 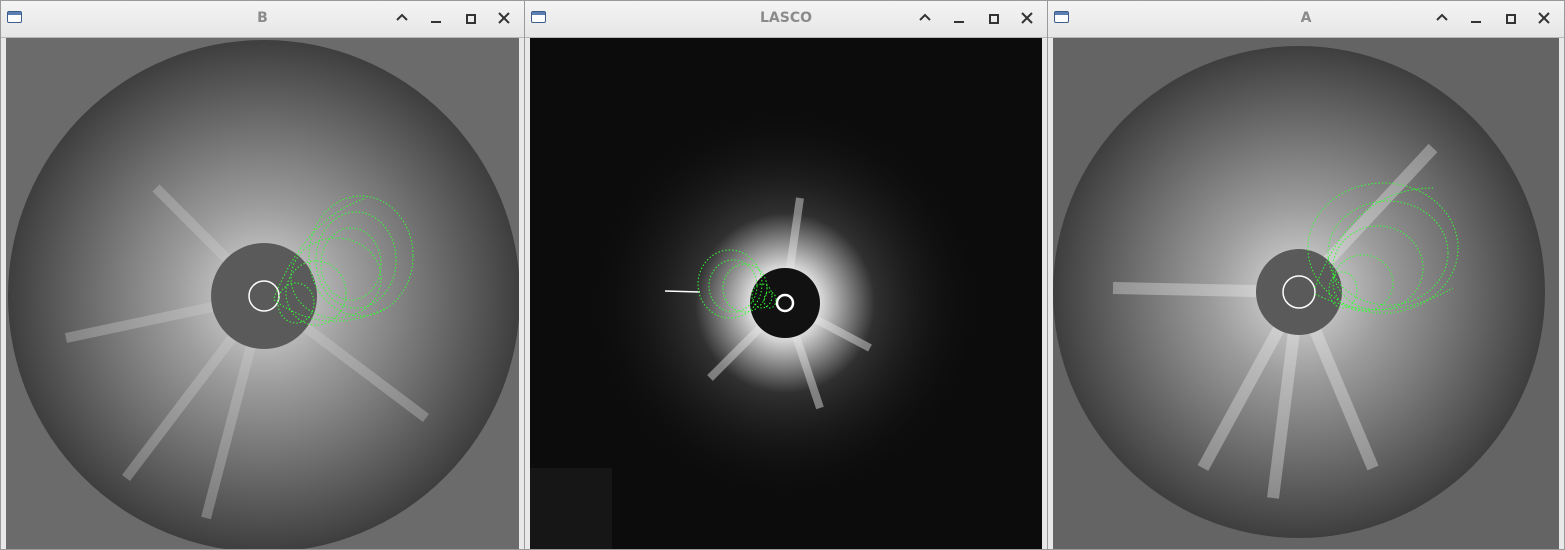 I want to click on window-title: B, so click(x=262, y=18).